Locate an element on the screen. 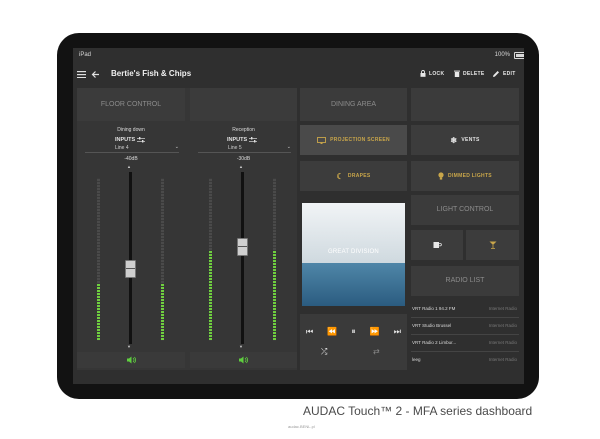  dimmed-lights-button: DIMMED LIGHTS is located at coordinates (465, 176).